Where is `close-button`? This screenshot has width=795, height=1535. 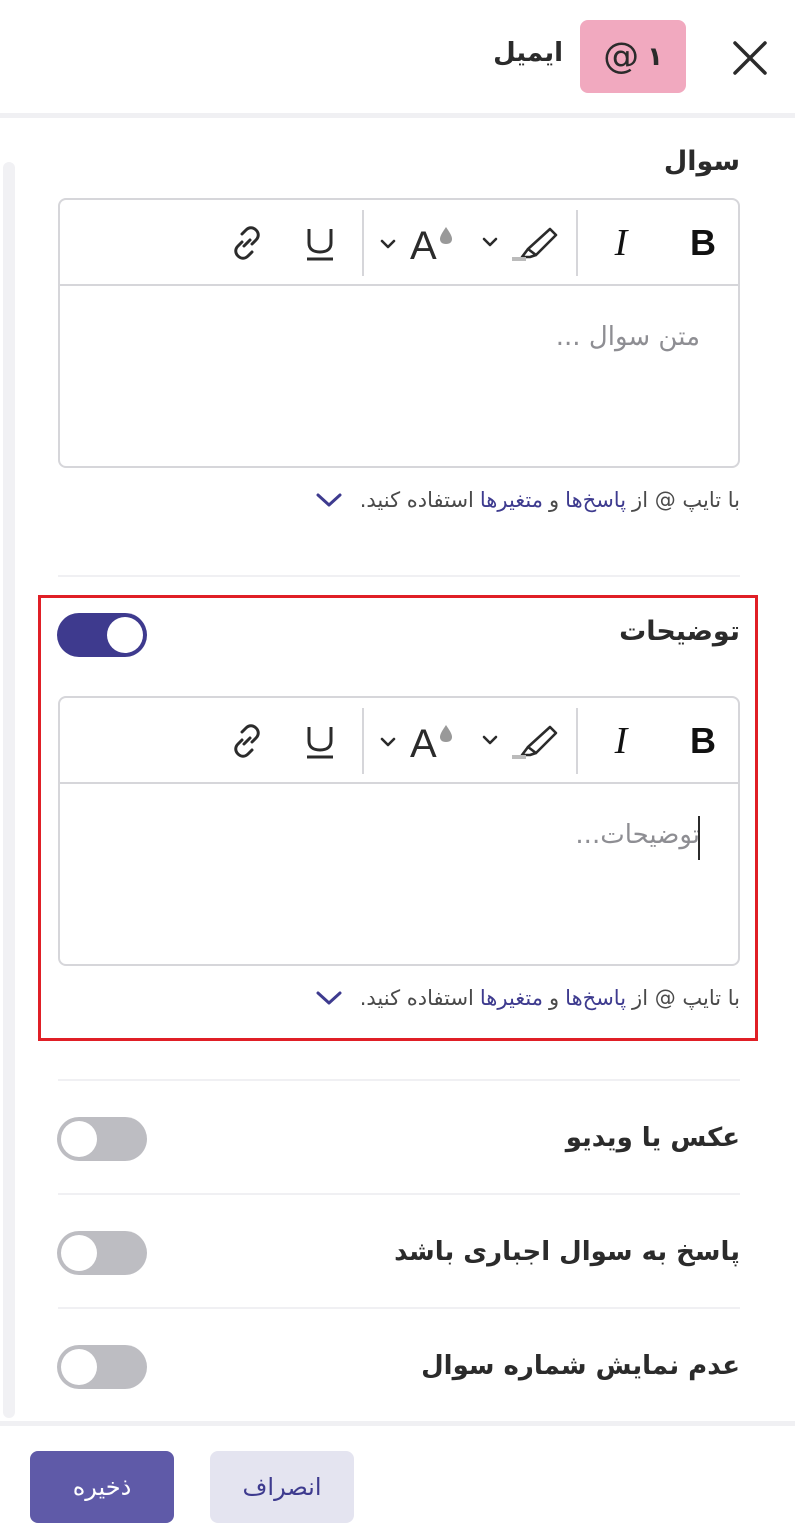
close-button is located at coordinates (750, 58).